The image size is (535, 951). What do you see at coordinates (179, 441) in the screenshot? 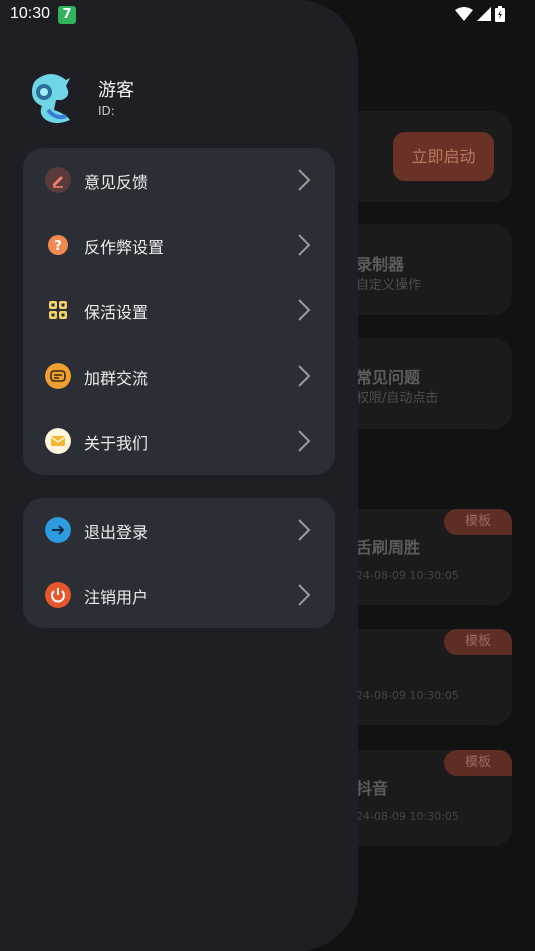
I see `menu-item-about: 关于我们` at bounding box center [179, 441].